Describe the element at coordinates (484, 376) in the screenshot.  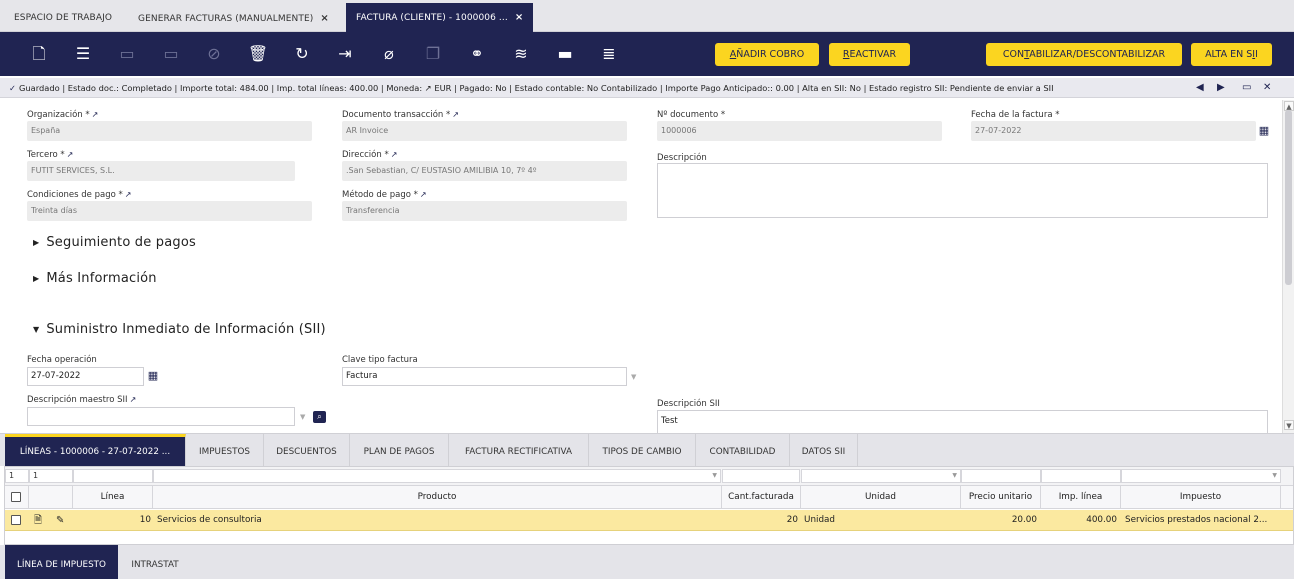
I see `clave-tipo-select: Factura` at that location.